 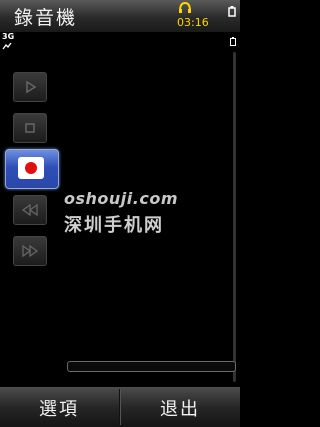 I want to click on title-bar: 錄音機 03:16, so click(x=120, y=16).